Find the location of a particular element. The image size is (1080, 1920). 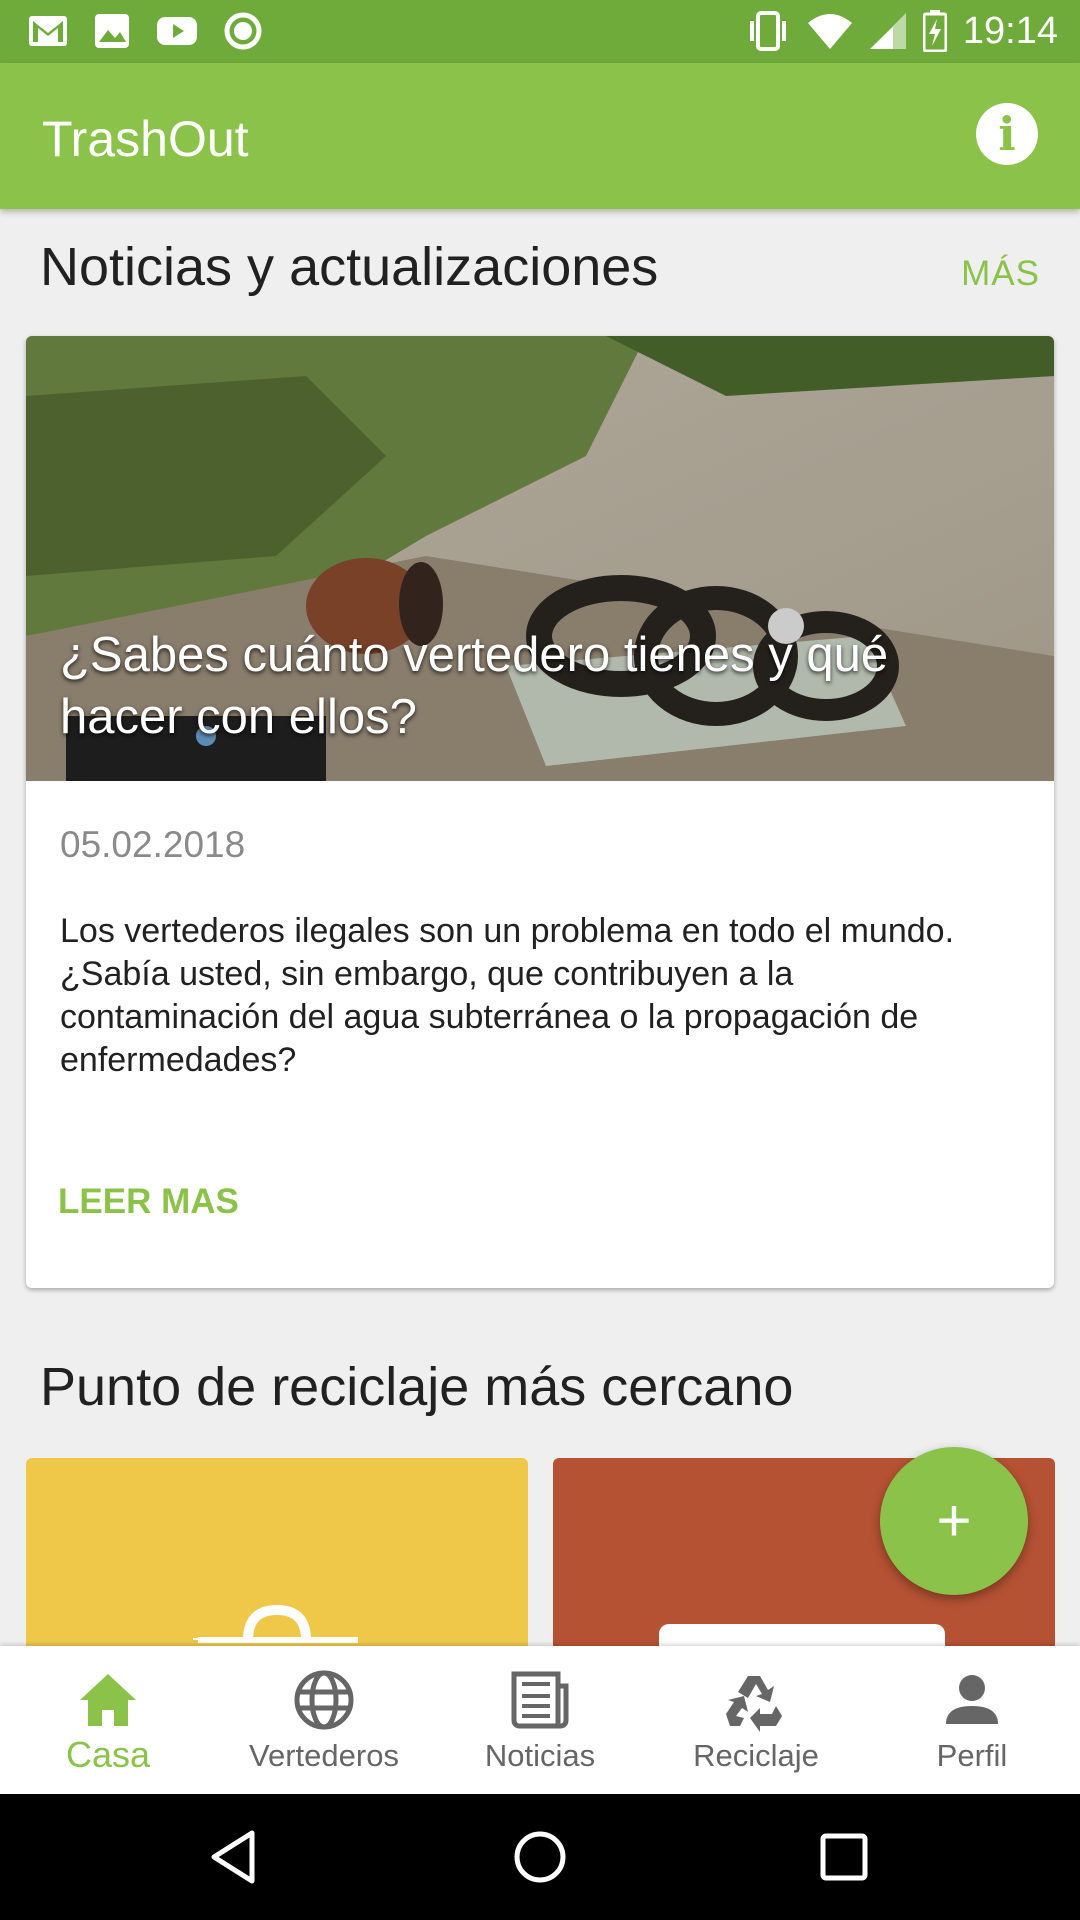

recycling-section-title: Punto de reciclaje más cercano is located at coordinates (417, 1387).